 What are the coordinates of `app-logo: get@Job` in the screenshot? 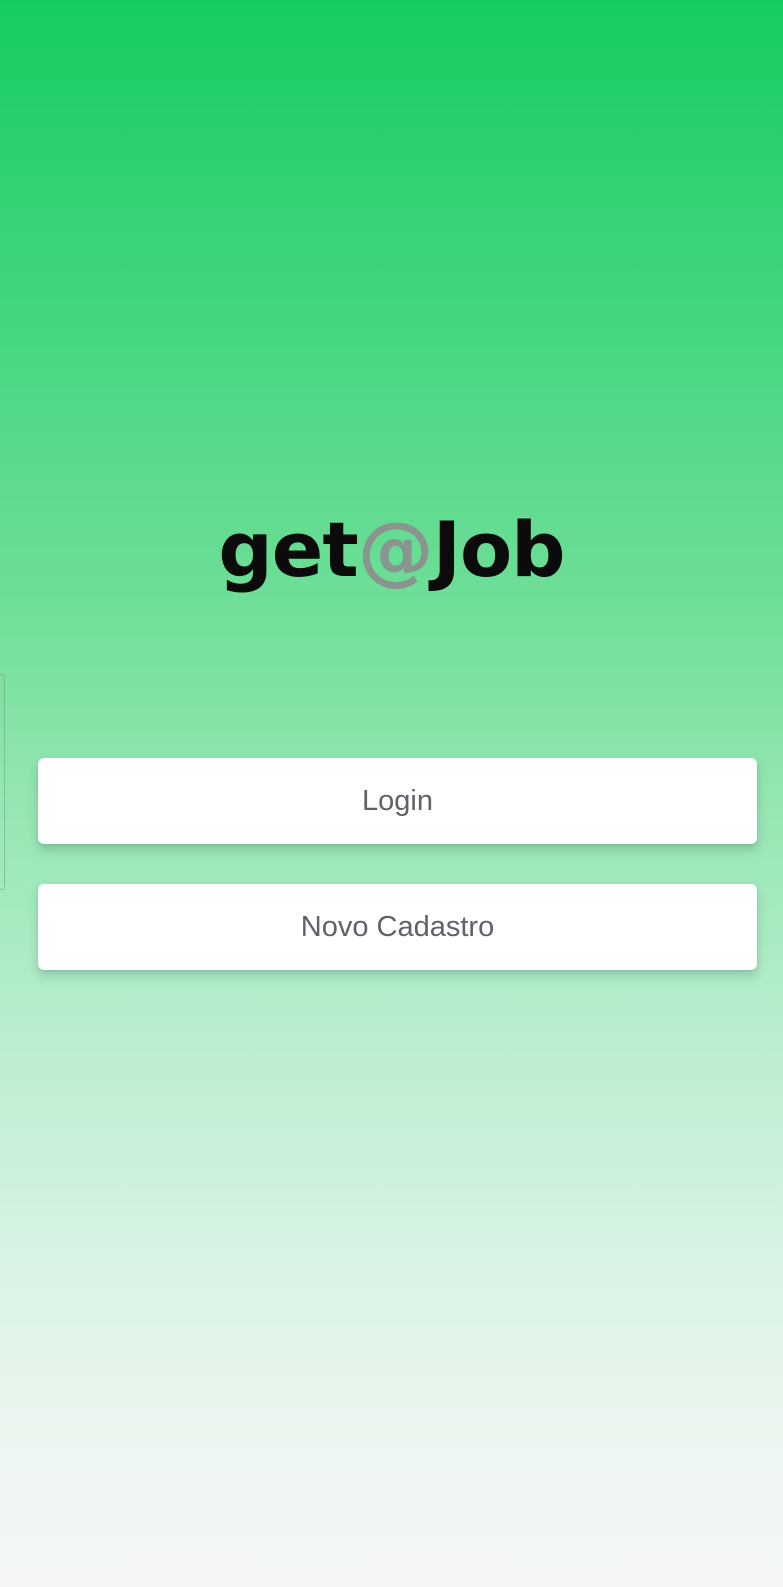 It's located at (391, 550).